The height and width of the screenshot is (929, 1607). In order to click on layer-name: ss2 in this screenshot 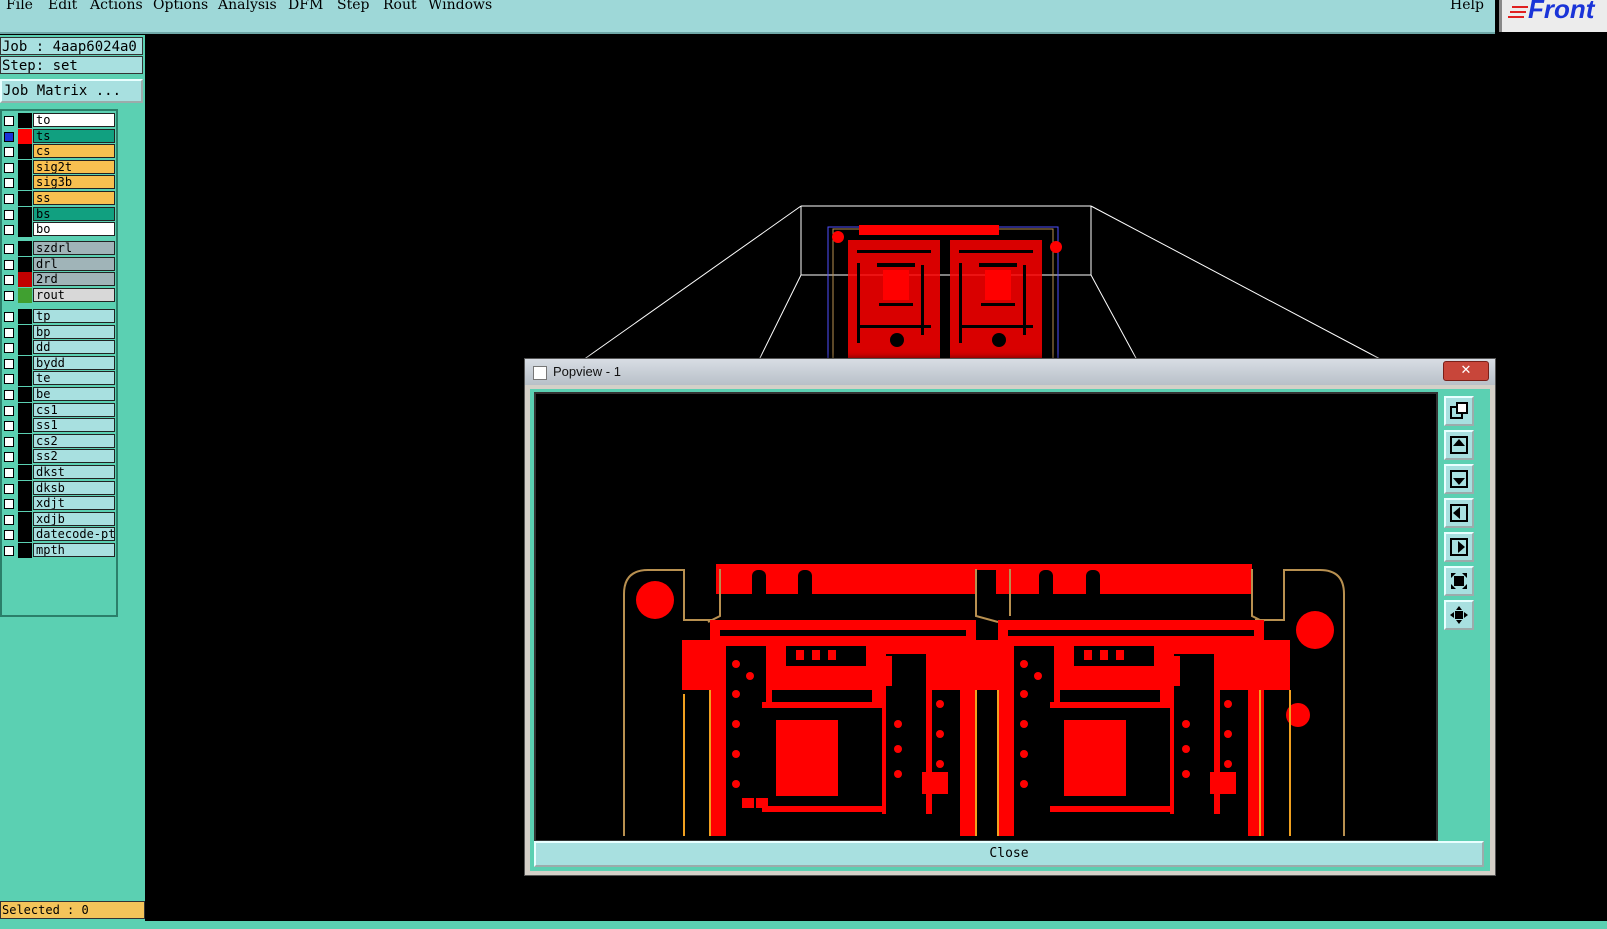, I will do `click(74, 456)`.